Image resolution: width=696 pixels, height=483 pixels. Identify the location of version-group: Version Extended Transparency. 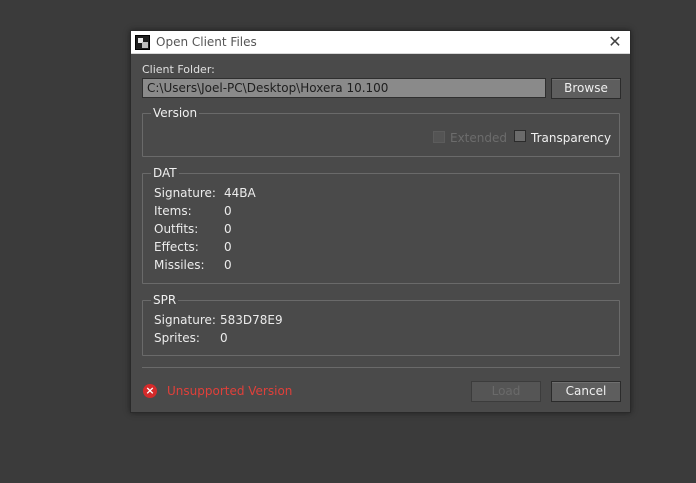
(381, 131).